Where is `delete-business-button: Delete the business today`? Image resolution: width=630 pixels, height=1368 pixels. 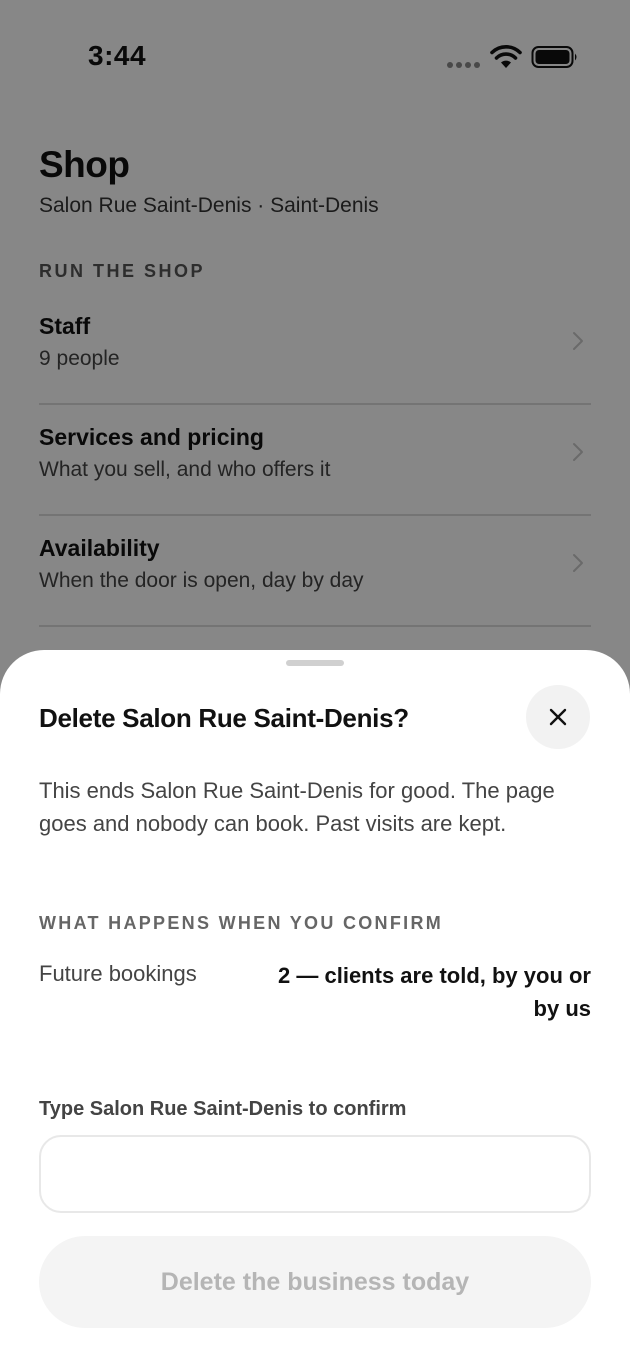 delete-business-button: Delete the business today is located at coordinates (315, 1282).